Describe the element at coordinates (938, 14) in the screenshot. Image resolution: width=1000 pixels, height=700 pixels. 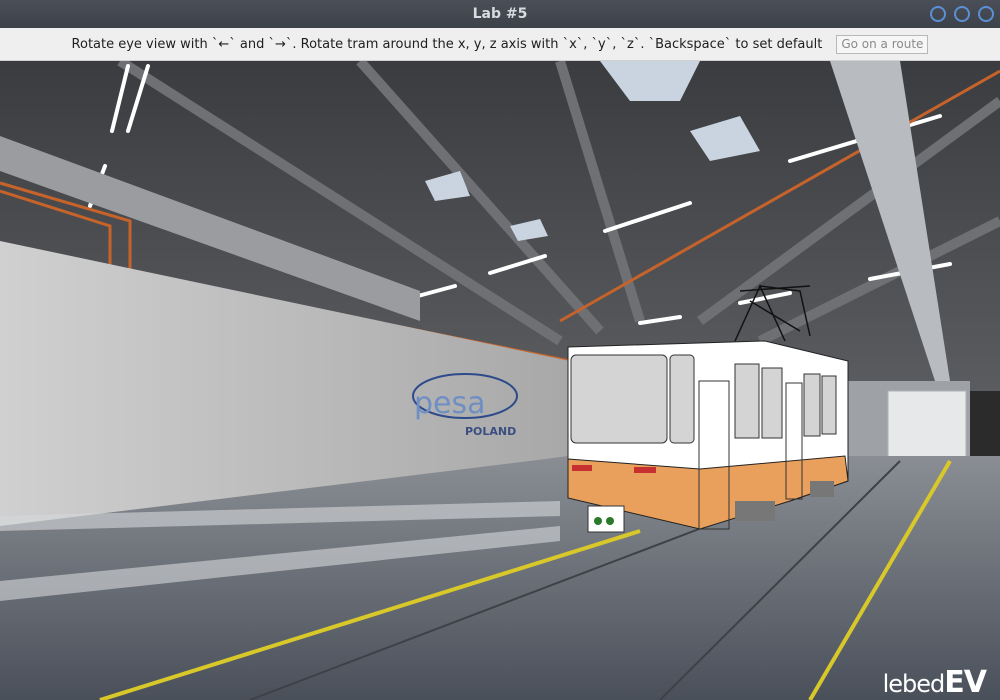
I see `minimize-button` at that location.